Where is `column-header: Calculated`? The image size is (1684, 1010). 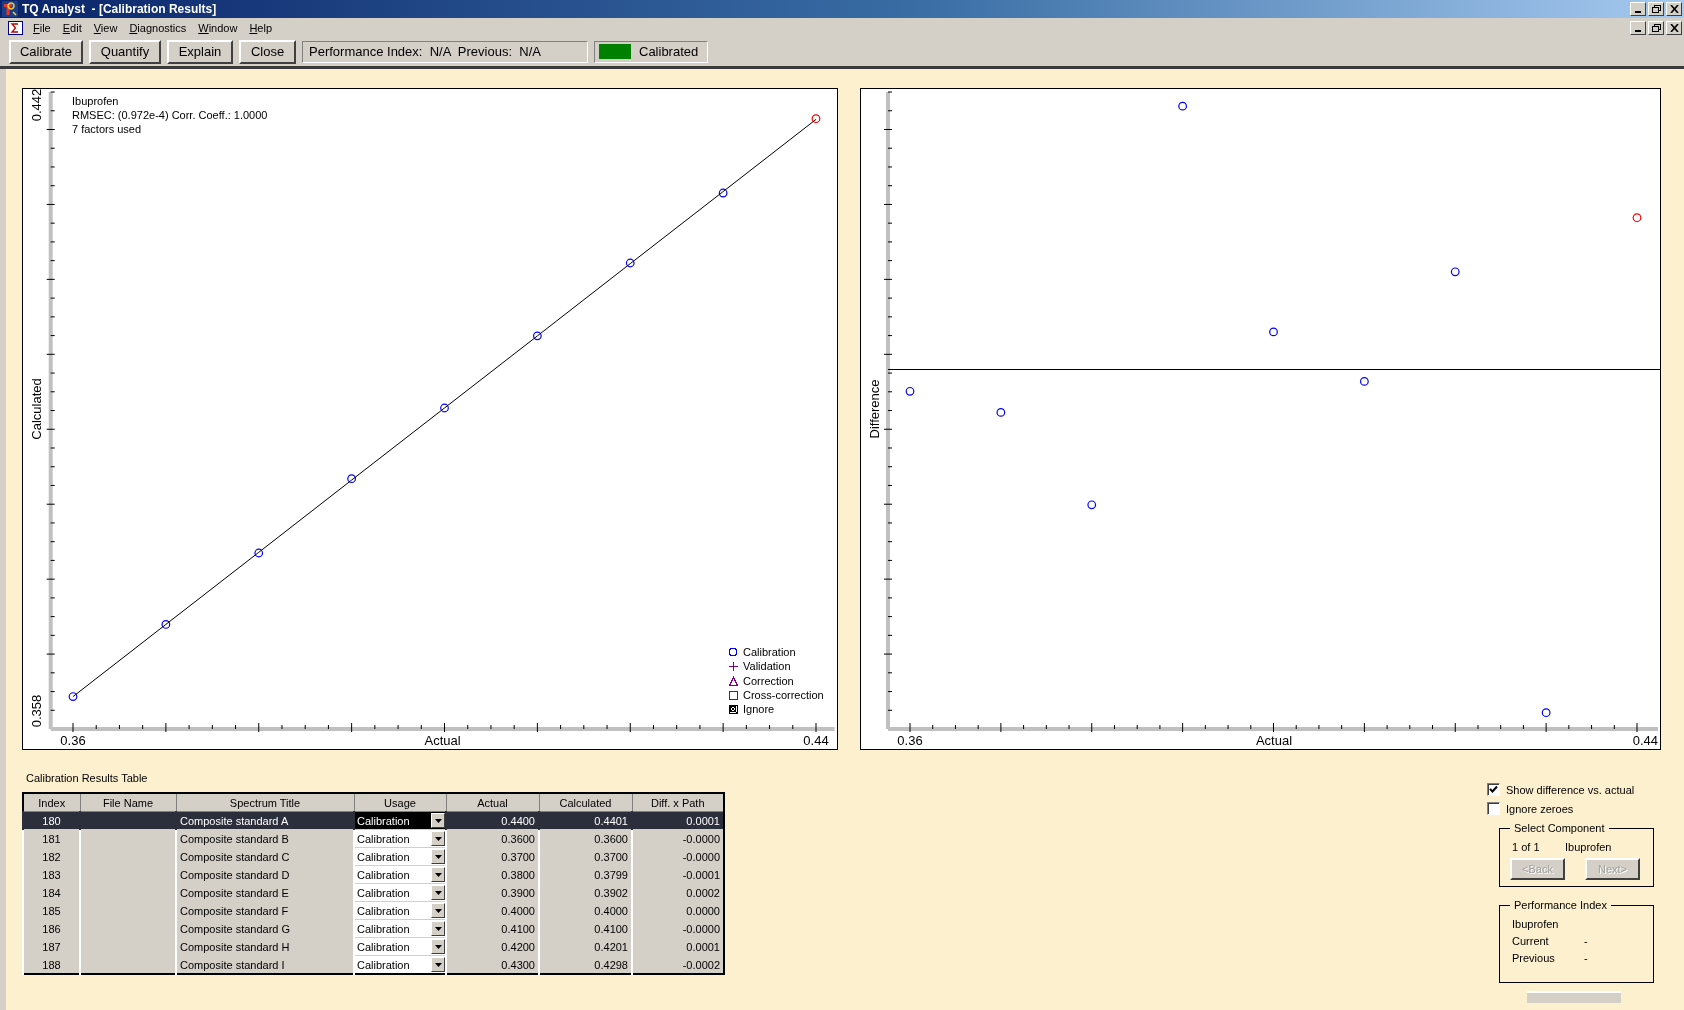
column-header: Calculated is located at coordinates (585, 802).